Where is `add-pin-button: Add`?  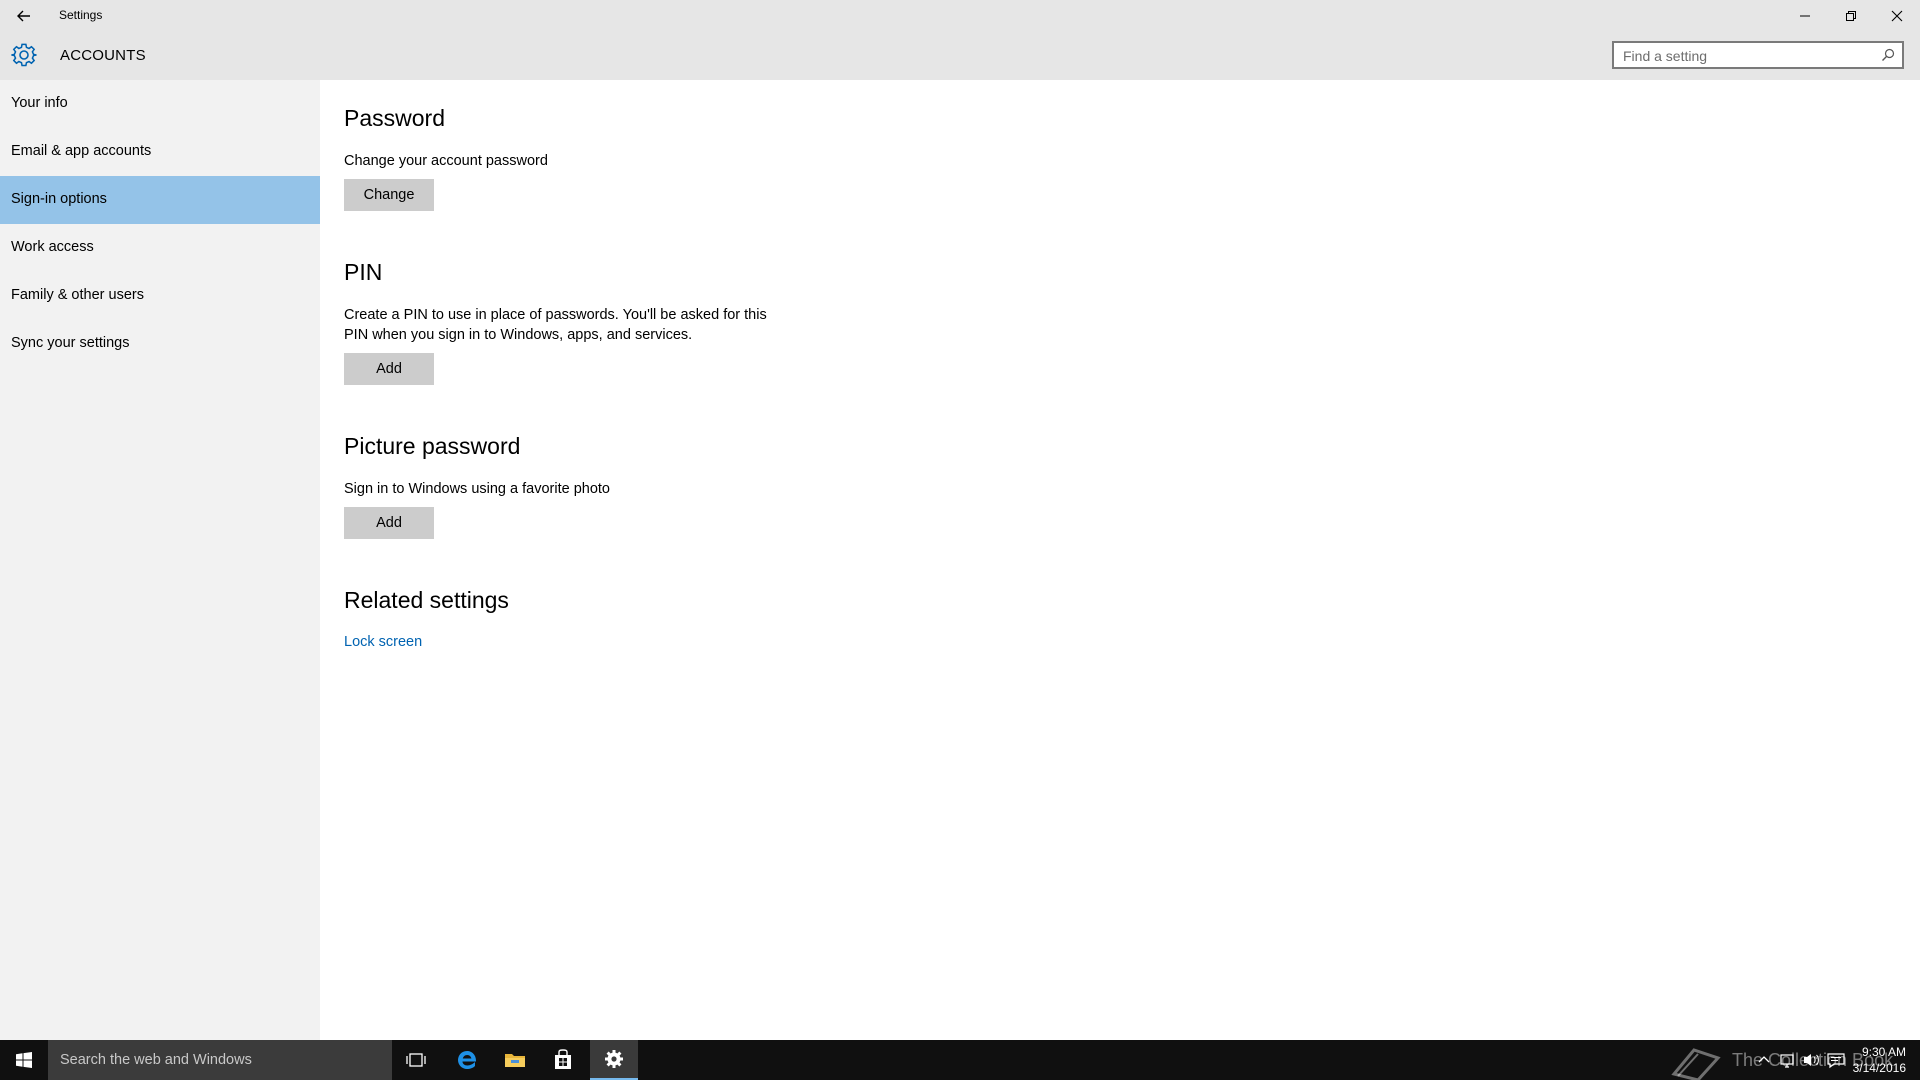
add-pin-button: Add is located at coordinates (389, 369).